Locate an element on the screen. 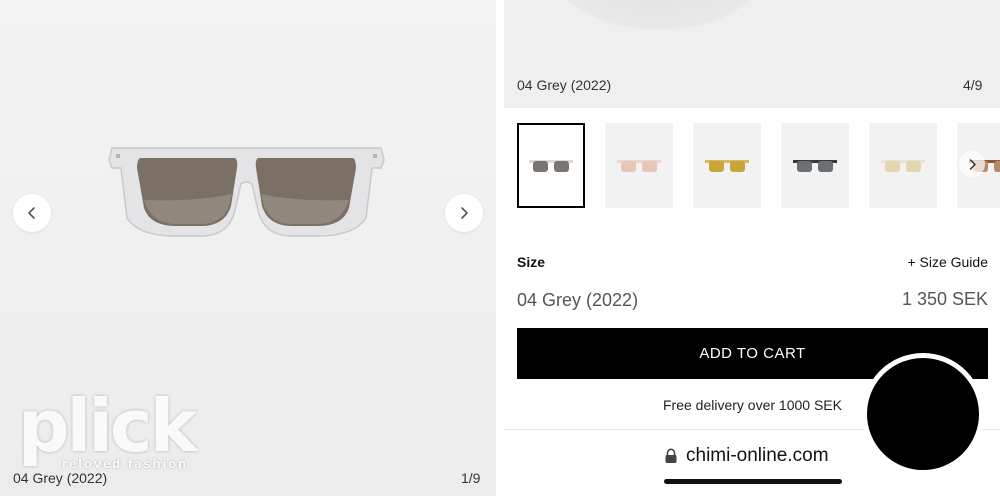  thumbnail-next-button is located at coordinates (972, 164).